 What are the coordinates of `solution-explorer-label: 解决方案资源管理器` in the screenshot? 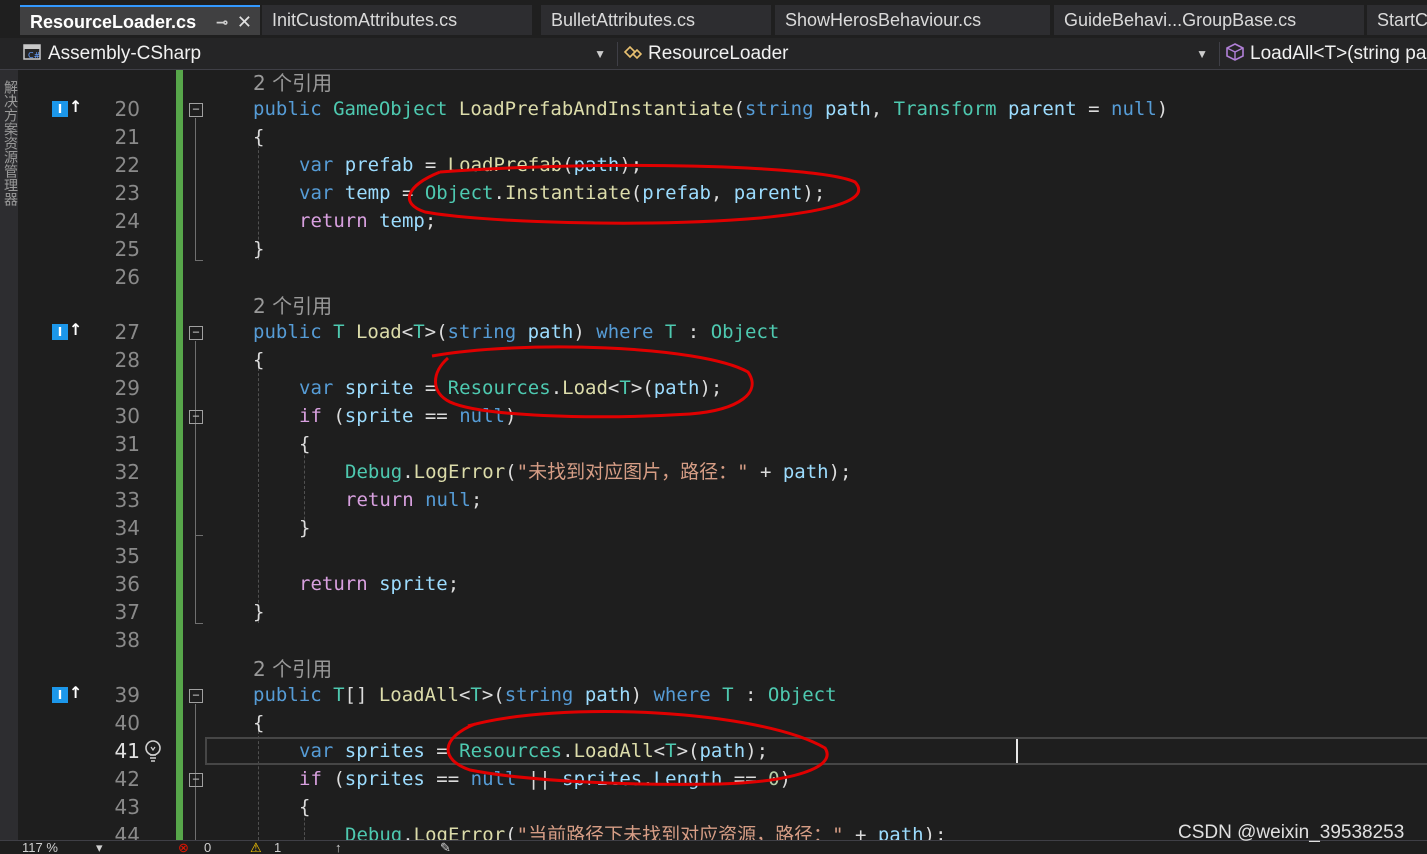 It's located at (10, 143).